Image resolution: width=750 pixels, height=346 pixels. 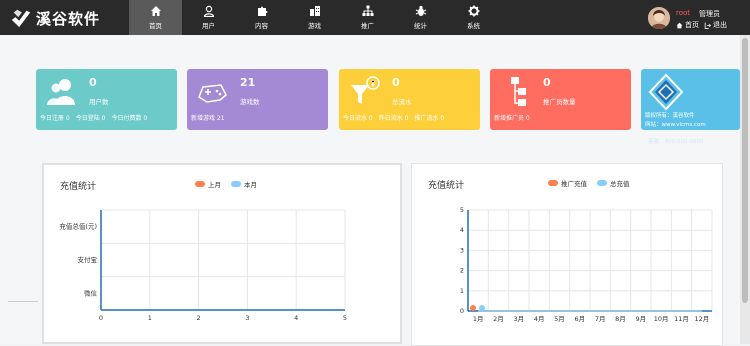 I want to click on stat-footer-item: 新增游戏 21, so click(x=208, y=118).